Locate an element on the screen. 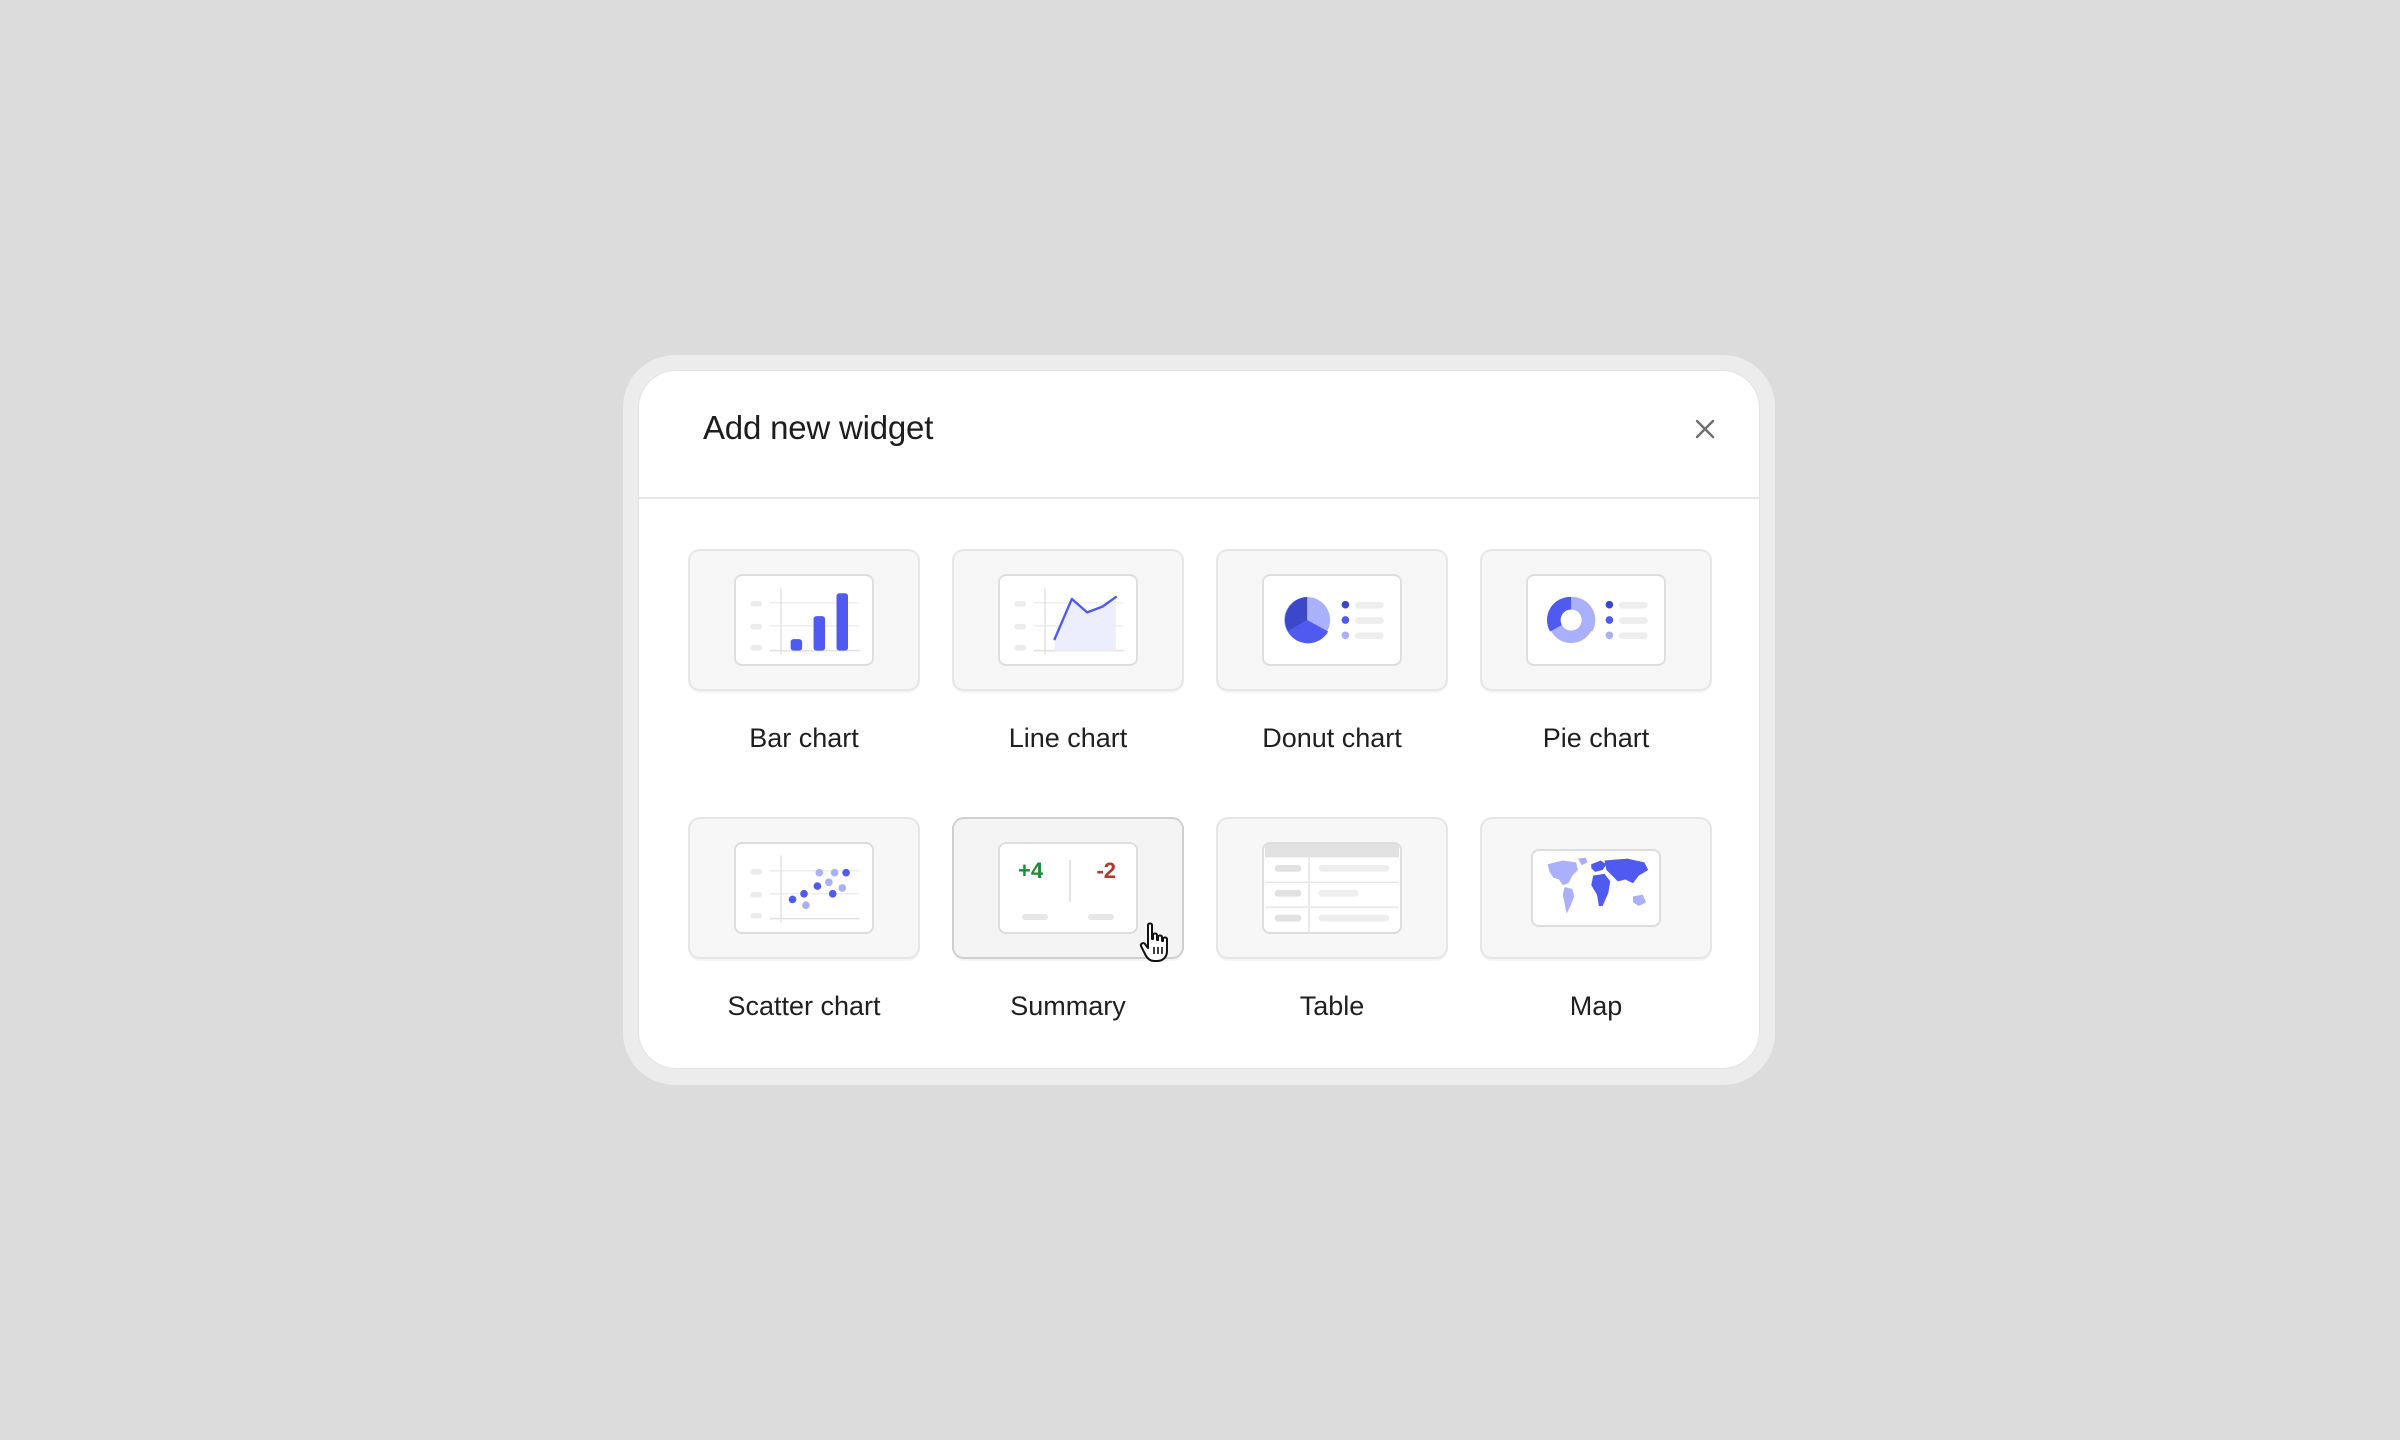  widget-option-summary: +4 -2 Summary is located at coordinates (1068, 919).